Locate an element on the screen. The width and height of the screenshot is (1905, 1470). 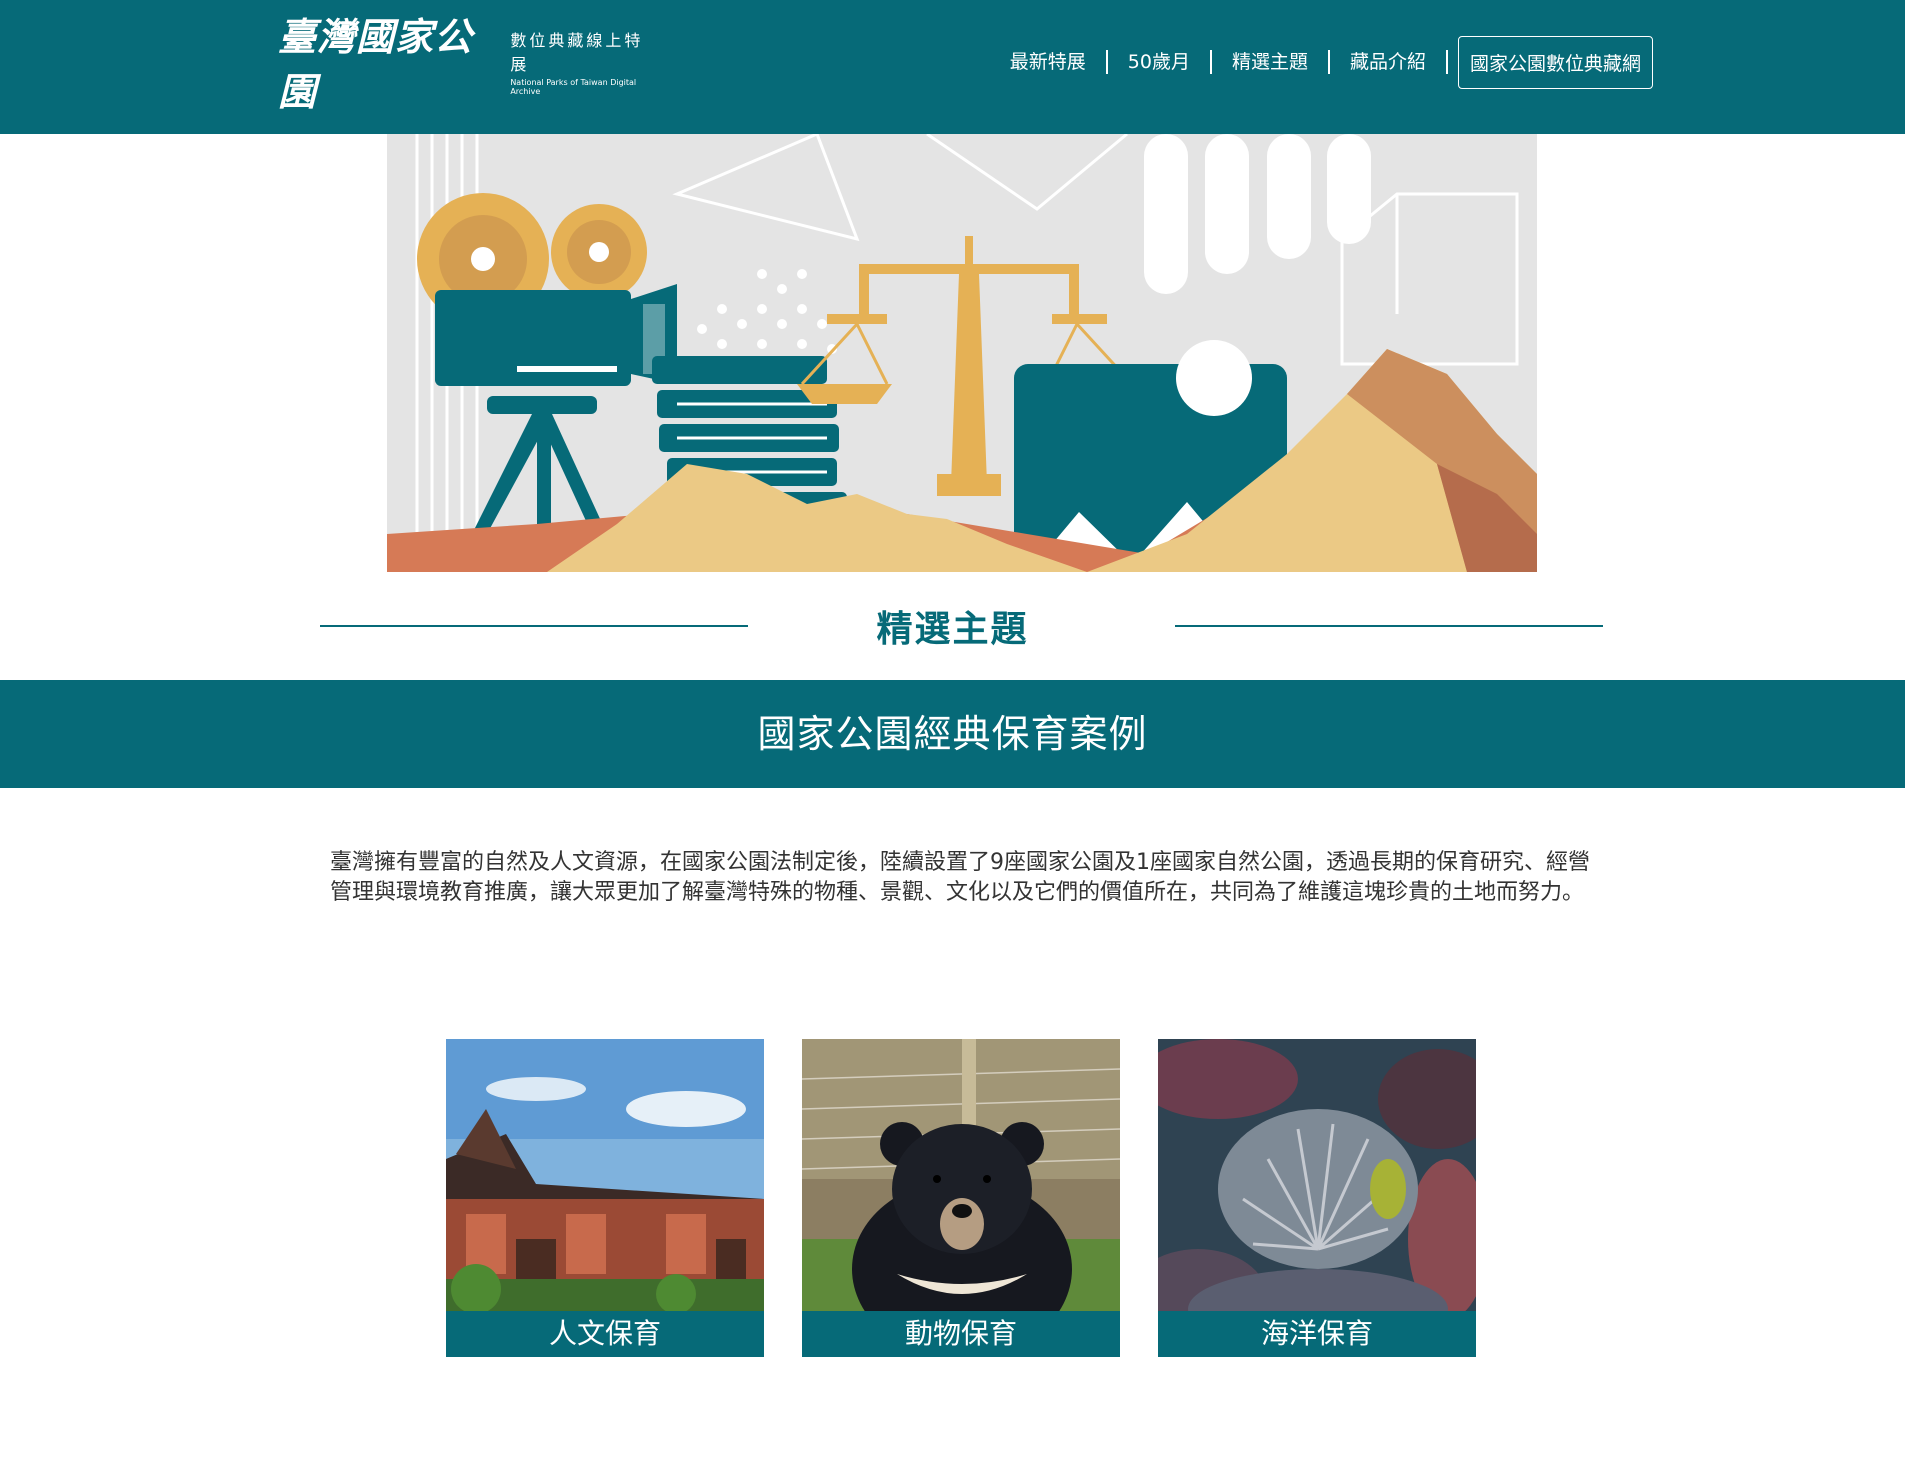
nav-latest-exhibition: 最新特展 is located at coordinates (1049, 62).